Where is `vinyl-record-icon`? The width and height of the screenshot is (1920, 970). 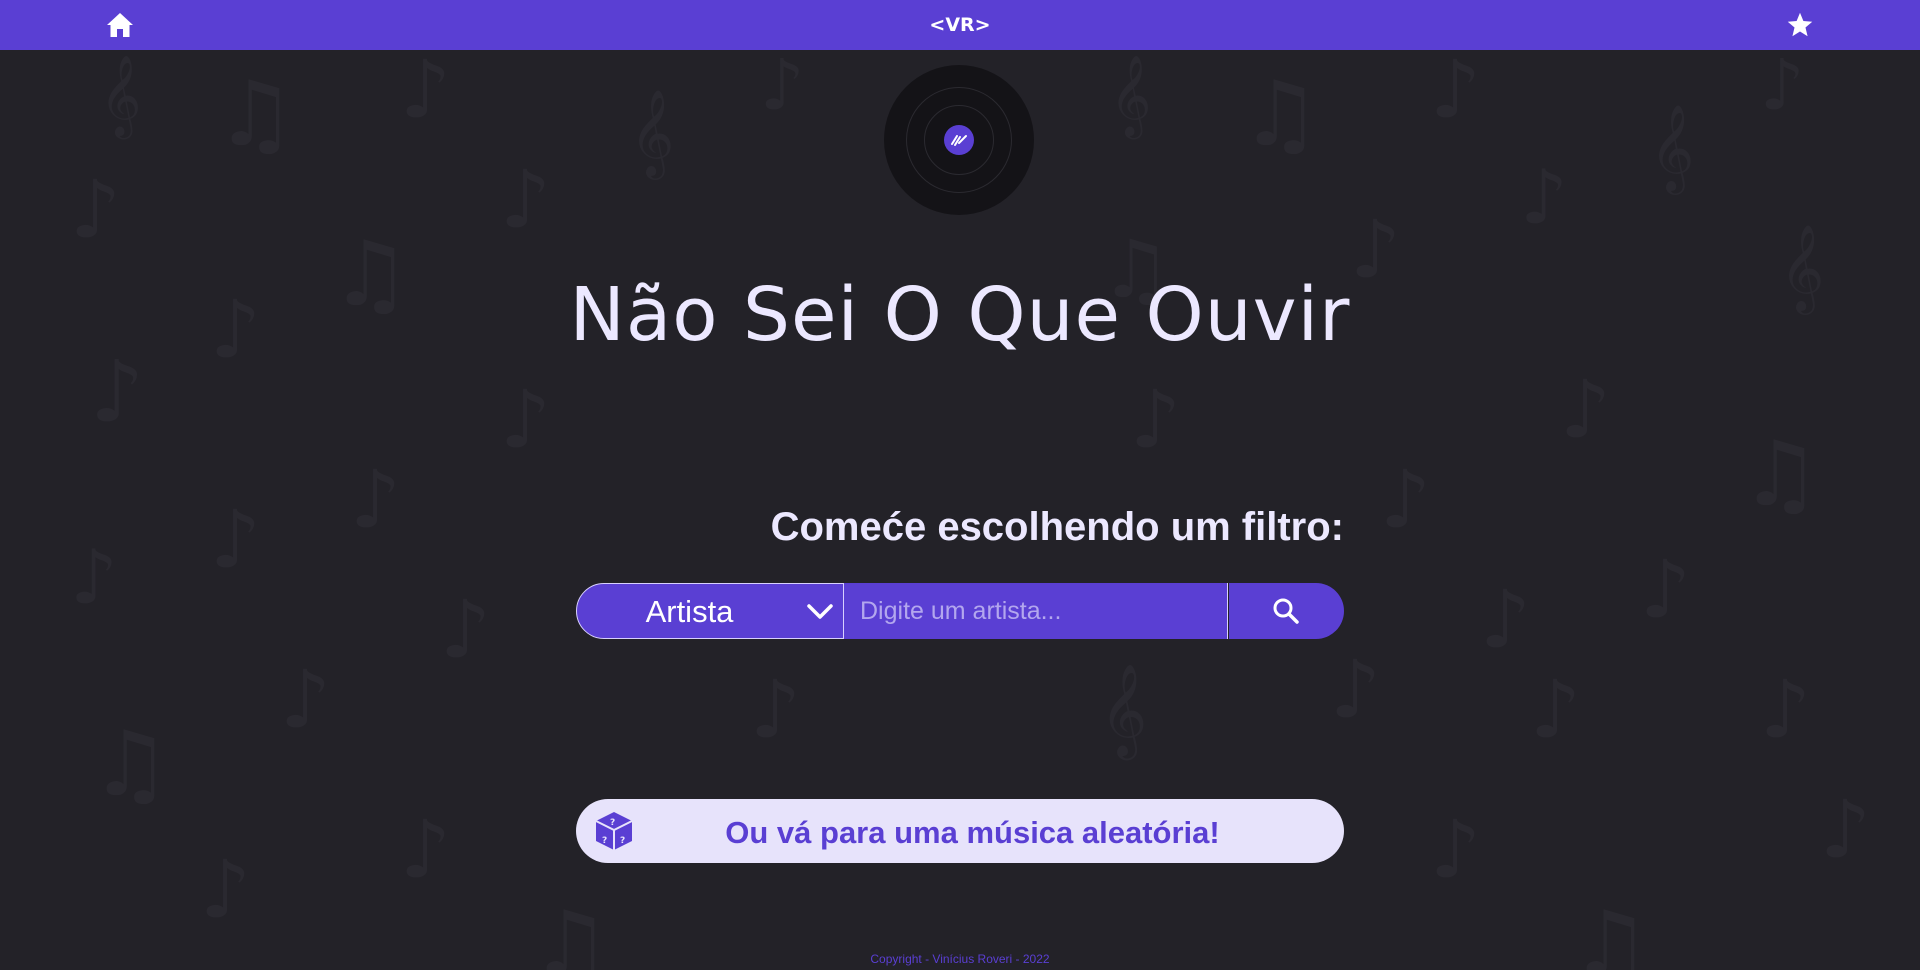
vinyl-record-icon is located at coordinates (959, 140).